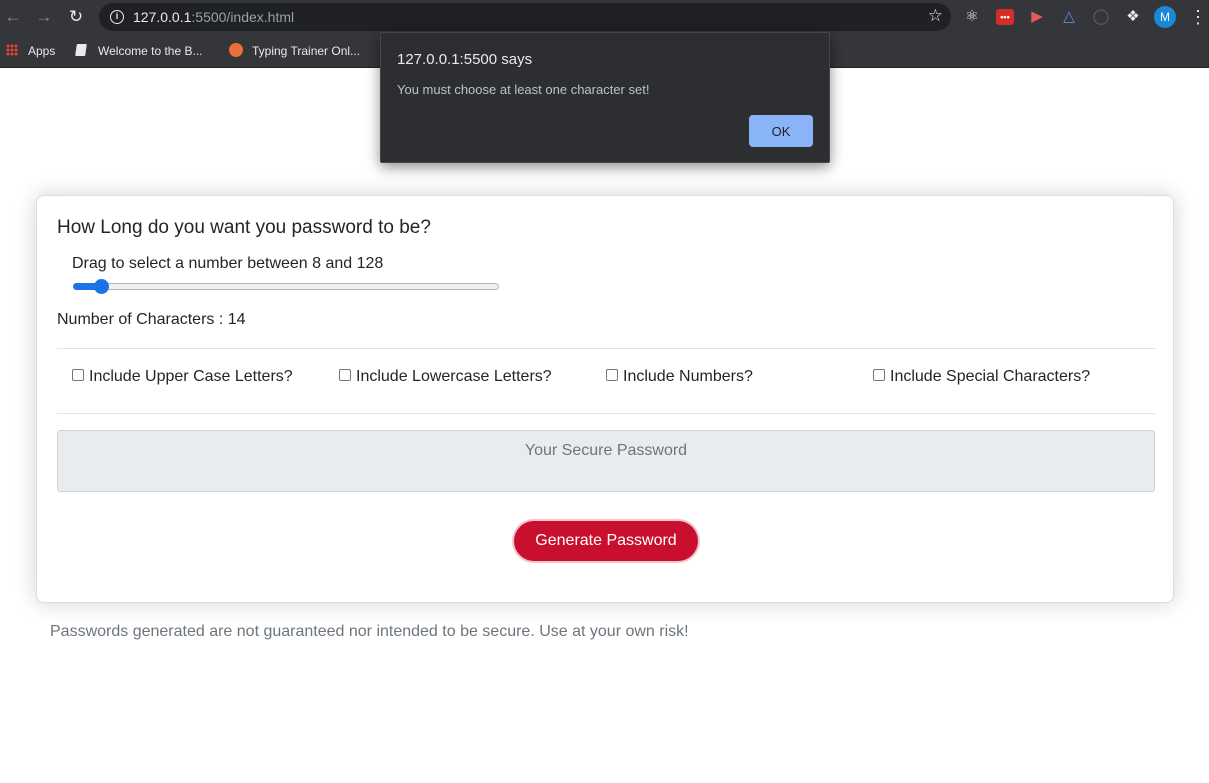  What do you see at coordinates (606, 541) in the screenshot?
I see `generate-password-button: Generate Password` at bounding box center [606, 541].